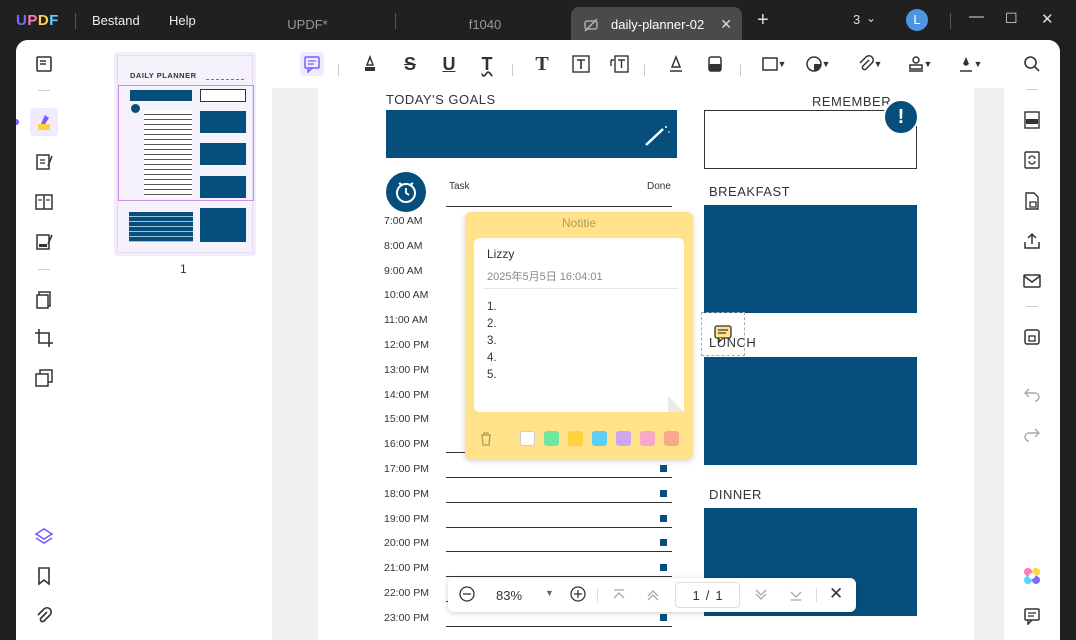 Image resolution: width=1076 pixels, height=640 pixels. What do you see at coordinates (707, 595) in the screenshot?
I see `page-input: 1 / 1` at bounding box center [707, 595].